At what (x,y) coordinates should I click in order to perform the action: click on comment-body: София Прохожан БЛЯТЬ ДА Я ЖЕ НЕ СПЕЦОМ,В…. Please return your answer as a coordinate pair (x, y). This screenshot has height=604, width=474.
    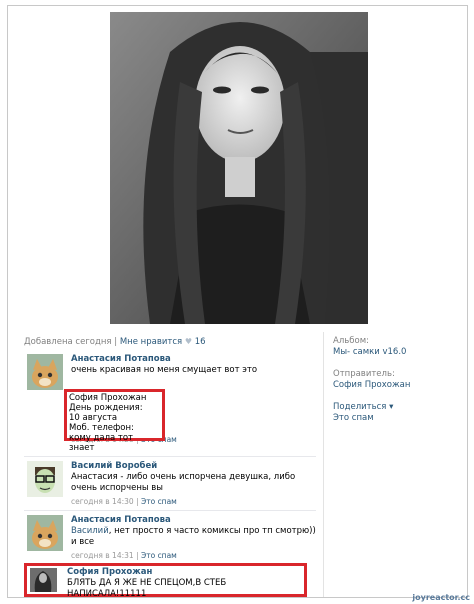
    Looking at the image, I should click on (187, 583).